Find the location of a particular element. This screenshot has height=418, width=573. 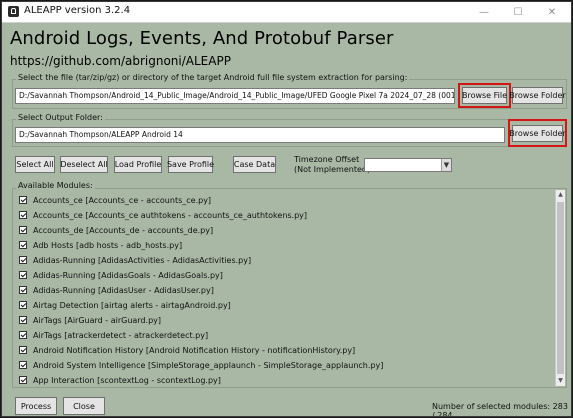

scroll-down-icon: ▼ is located at coordinates (560, 381).